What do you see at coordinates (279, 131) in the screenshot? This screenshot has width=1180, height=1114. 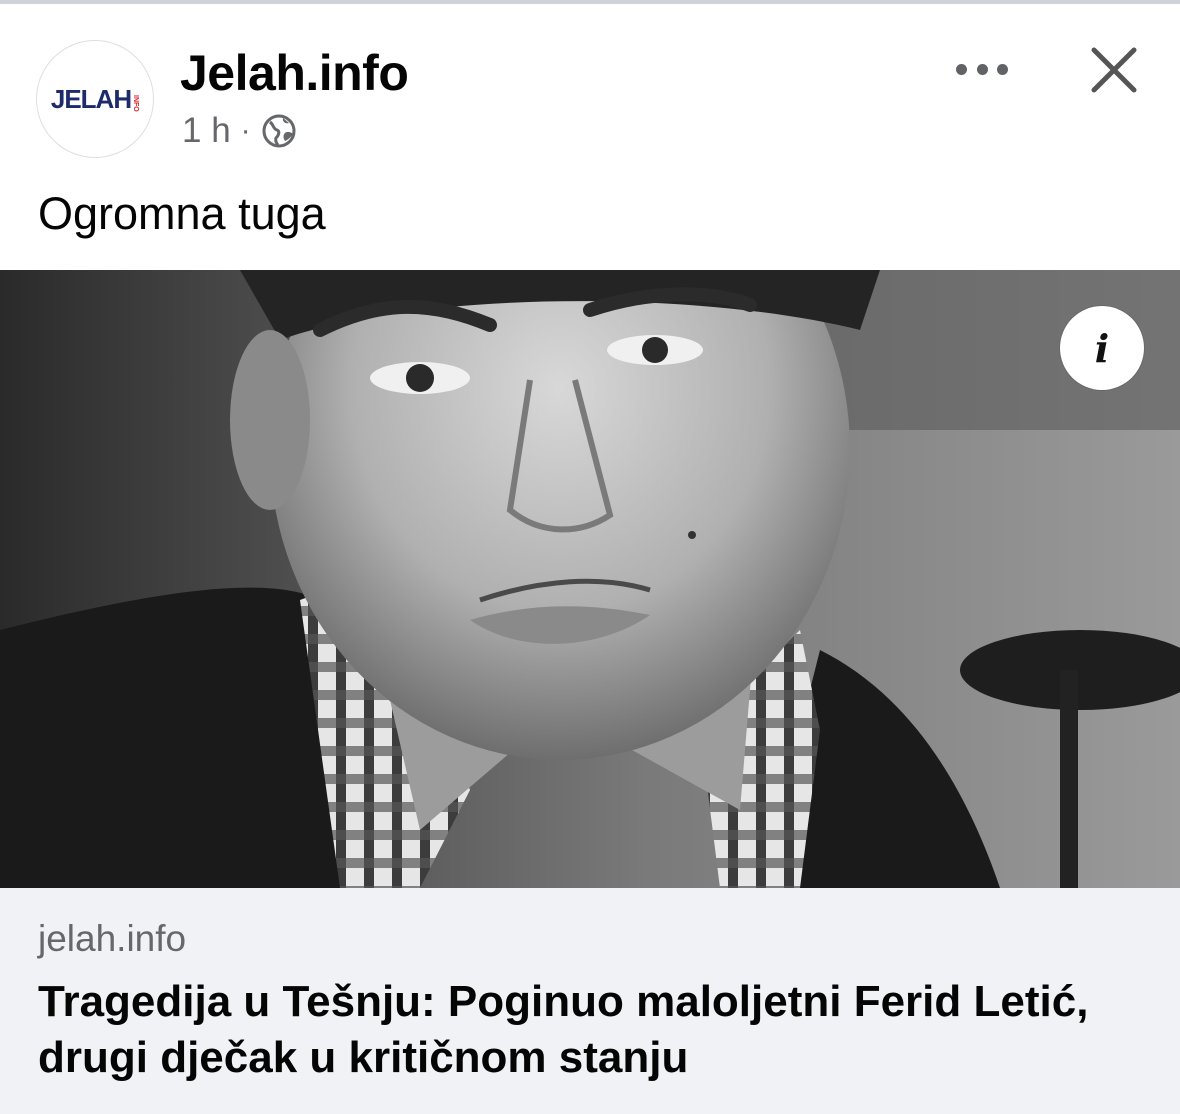 I see `globe-icon` at bounding box center [279, 131].